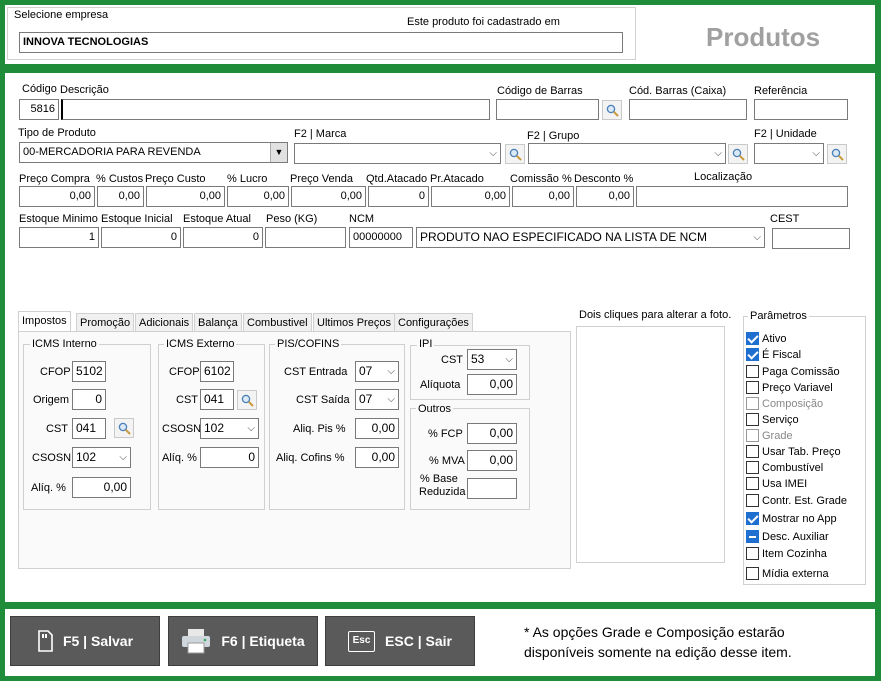  I want to click on param-checkbox-item-cozinha: Item Cozinha, so click(786, 553).